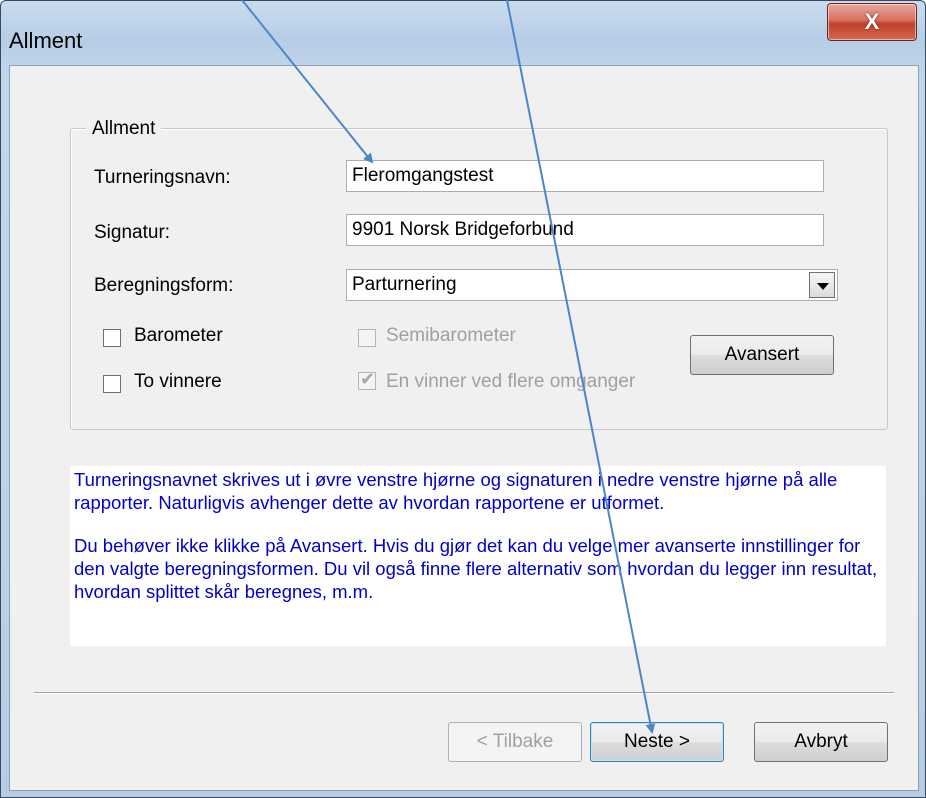  Describe the element at coordinates (464, 693) in the screenshot. I see `footer-separator` at that location.